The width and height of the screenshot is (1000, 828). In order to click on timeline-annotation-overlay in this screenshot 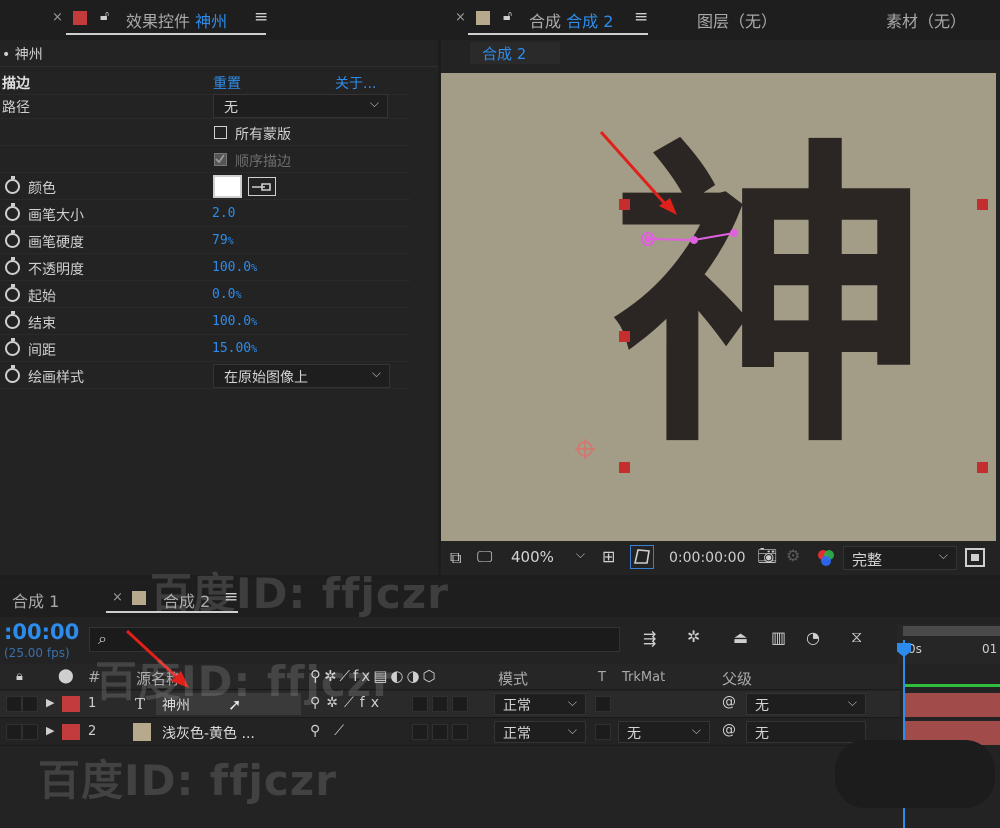, I will do `click(157, 658)`.